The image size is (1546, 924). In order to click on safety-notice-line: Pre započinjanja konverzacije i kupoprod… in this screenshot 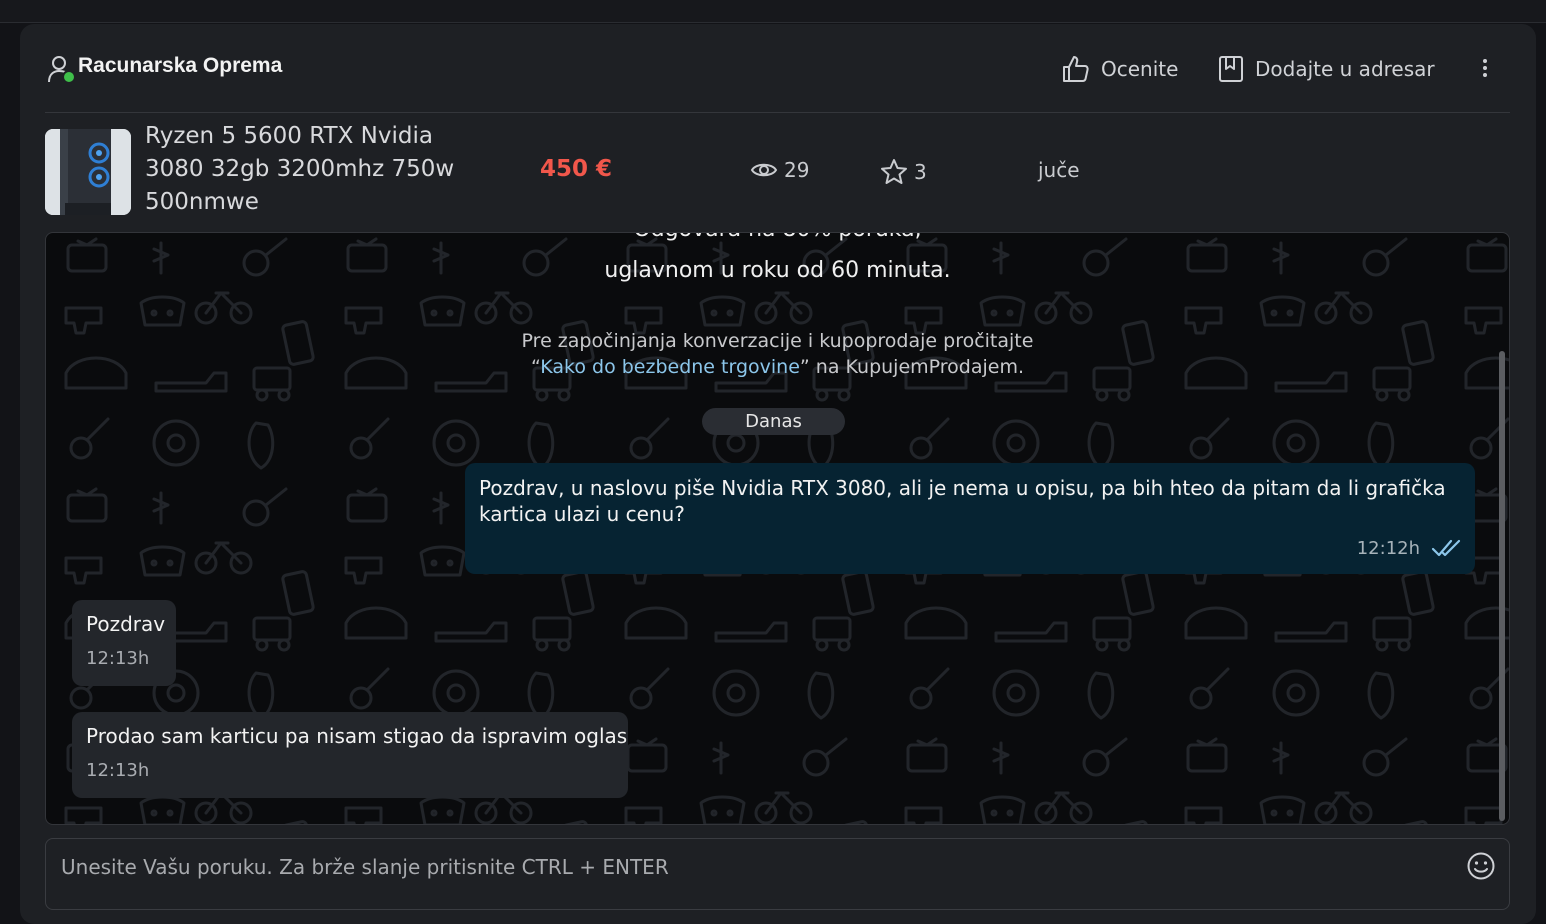, I will do `click(777, 341)`.